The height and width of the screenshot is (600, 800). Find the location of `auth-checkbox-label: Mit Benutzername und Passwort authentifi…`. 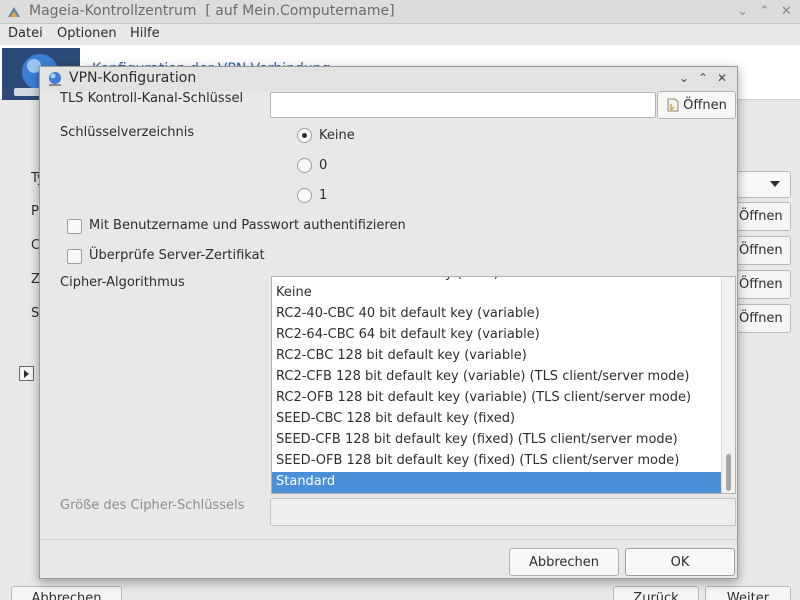

auth-checkbox-label: Mit Benutzername und Passwort authentifi… is located at coordinates (247, 225).